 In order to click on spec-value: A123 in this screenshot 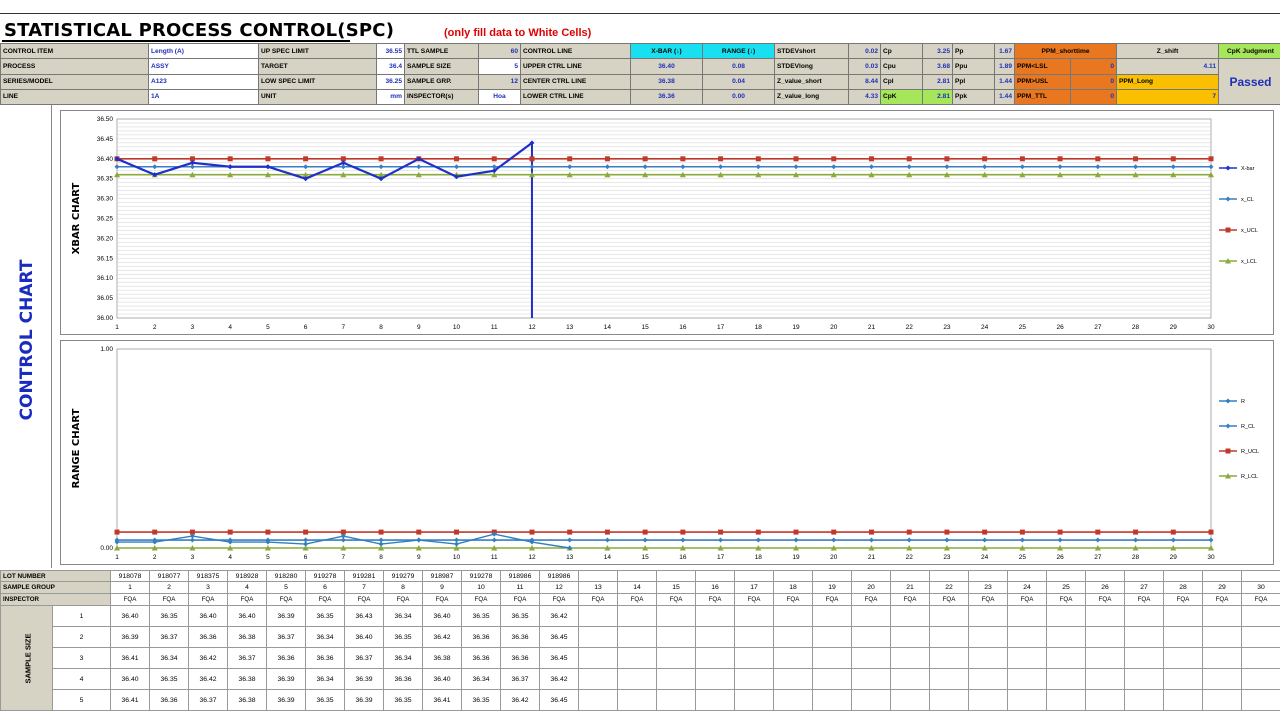, I will do `click(203, 81)`.